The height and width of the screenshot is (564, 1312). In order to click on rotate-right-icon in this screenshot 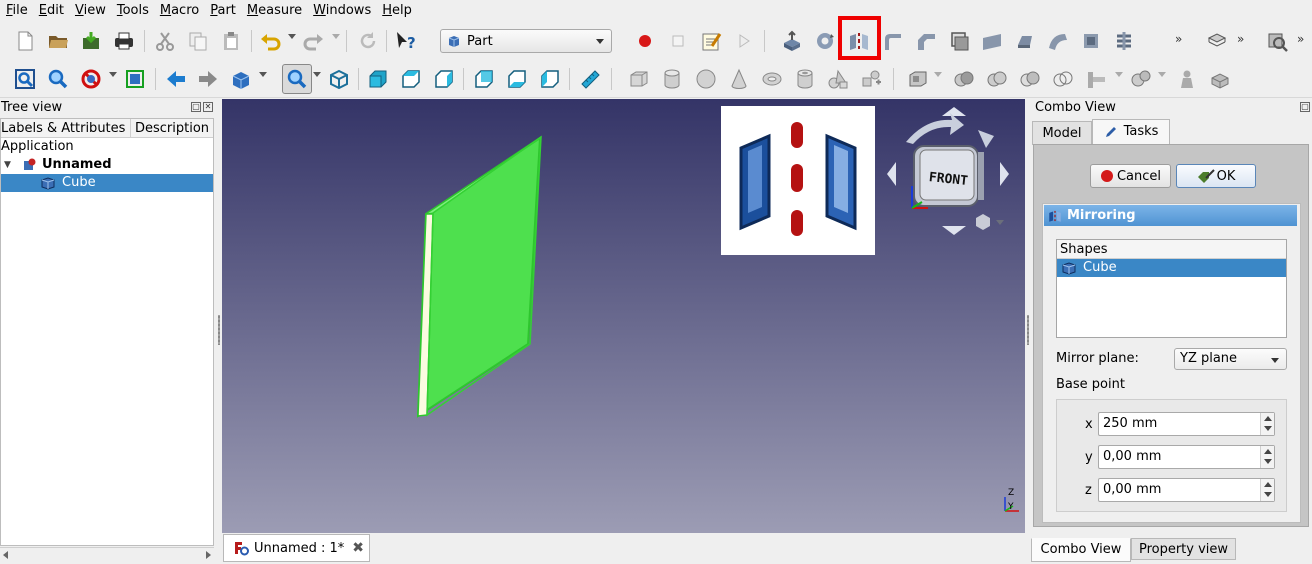, I will do `click(1004, 174)`.